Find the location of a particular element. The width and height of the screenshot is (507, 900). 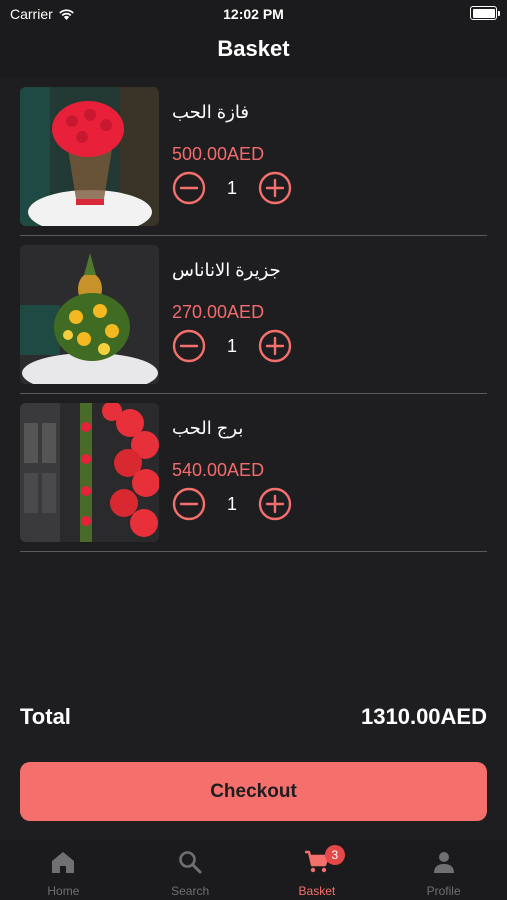

product-price: 540.00AED is located at coordinates (218, 470).